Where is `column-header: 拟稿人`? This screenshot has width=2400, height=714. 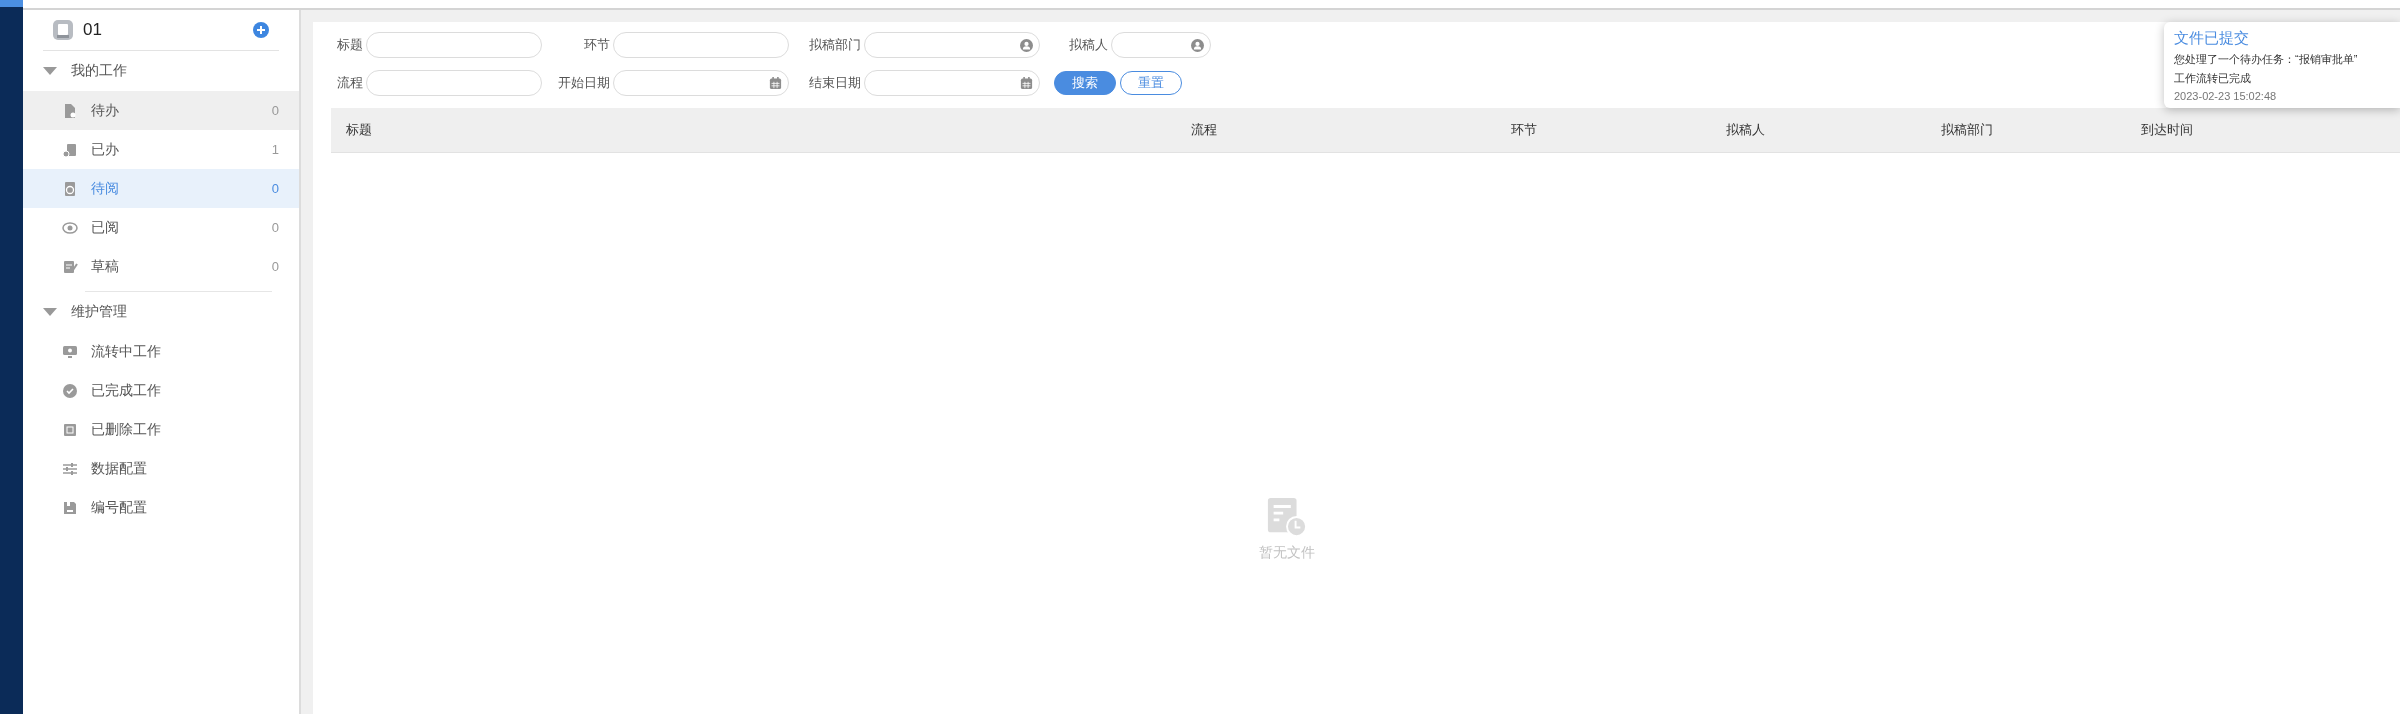
column-header: 拟稿人 is located at coordinates (1833, 130).